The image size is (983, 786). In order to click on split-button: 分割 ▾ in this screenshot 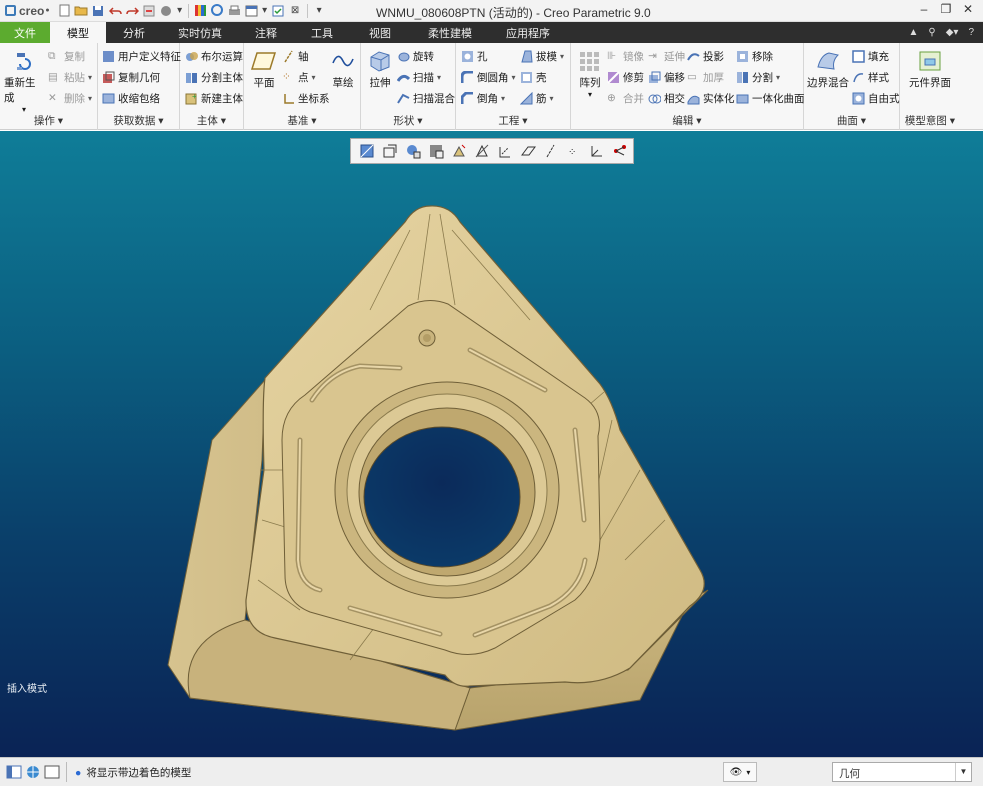, I will do `click(758, 77)`.